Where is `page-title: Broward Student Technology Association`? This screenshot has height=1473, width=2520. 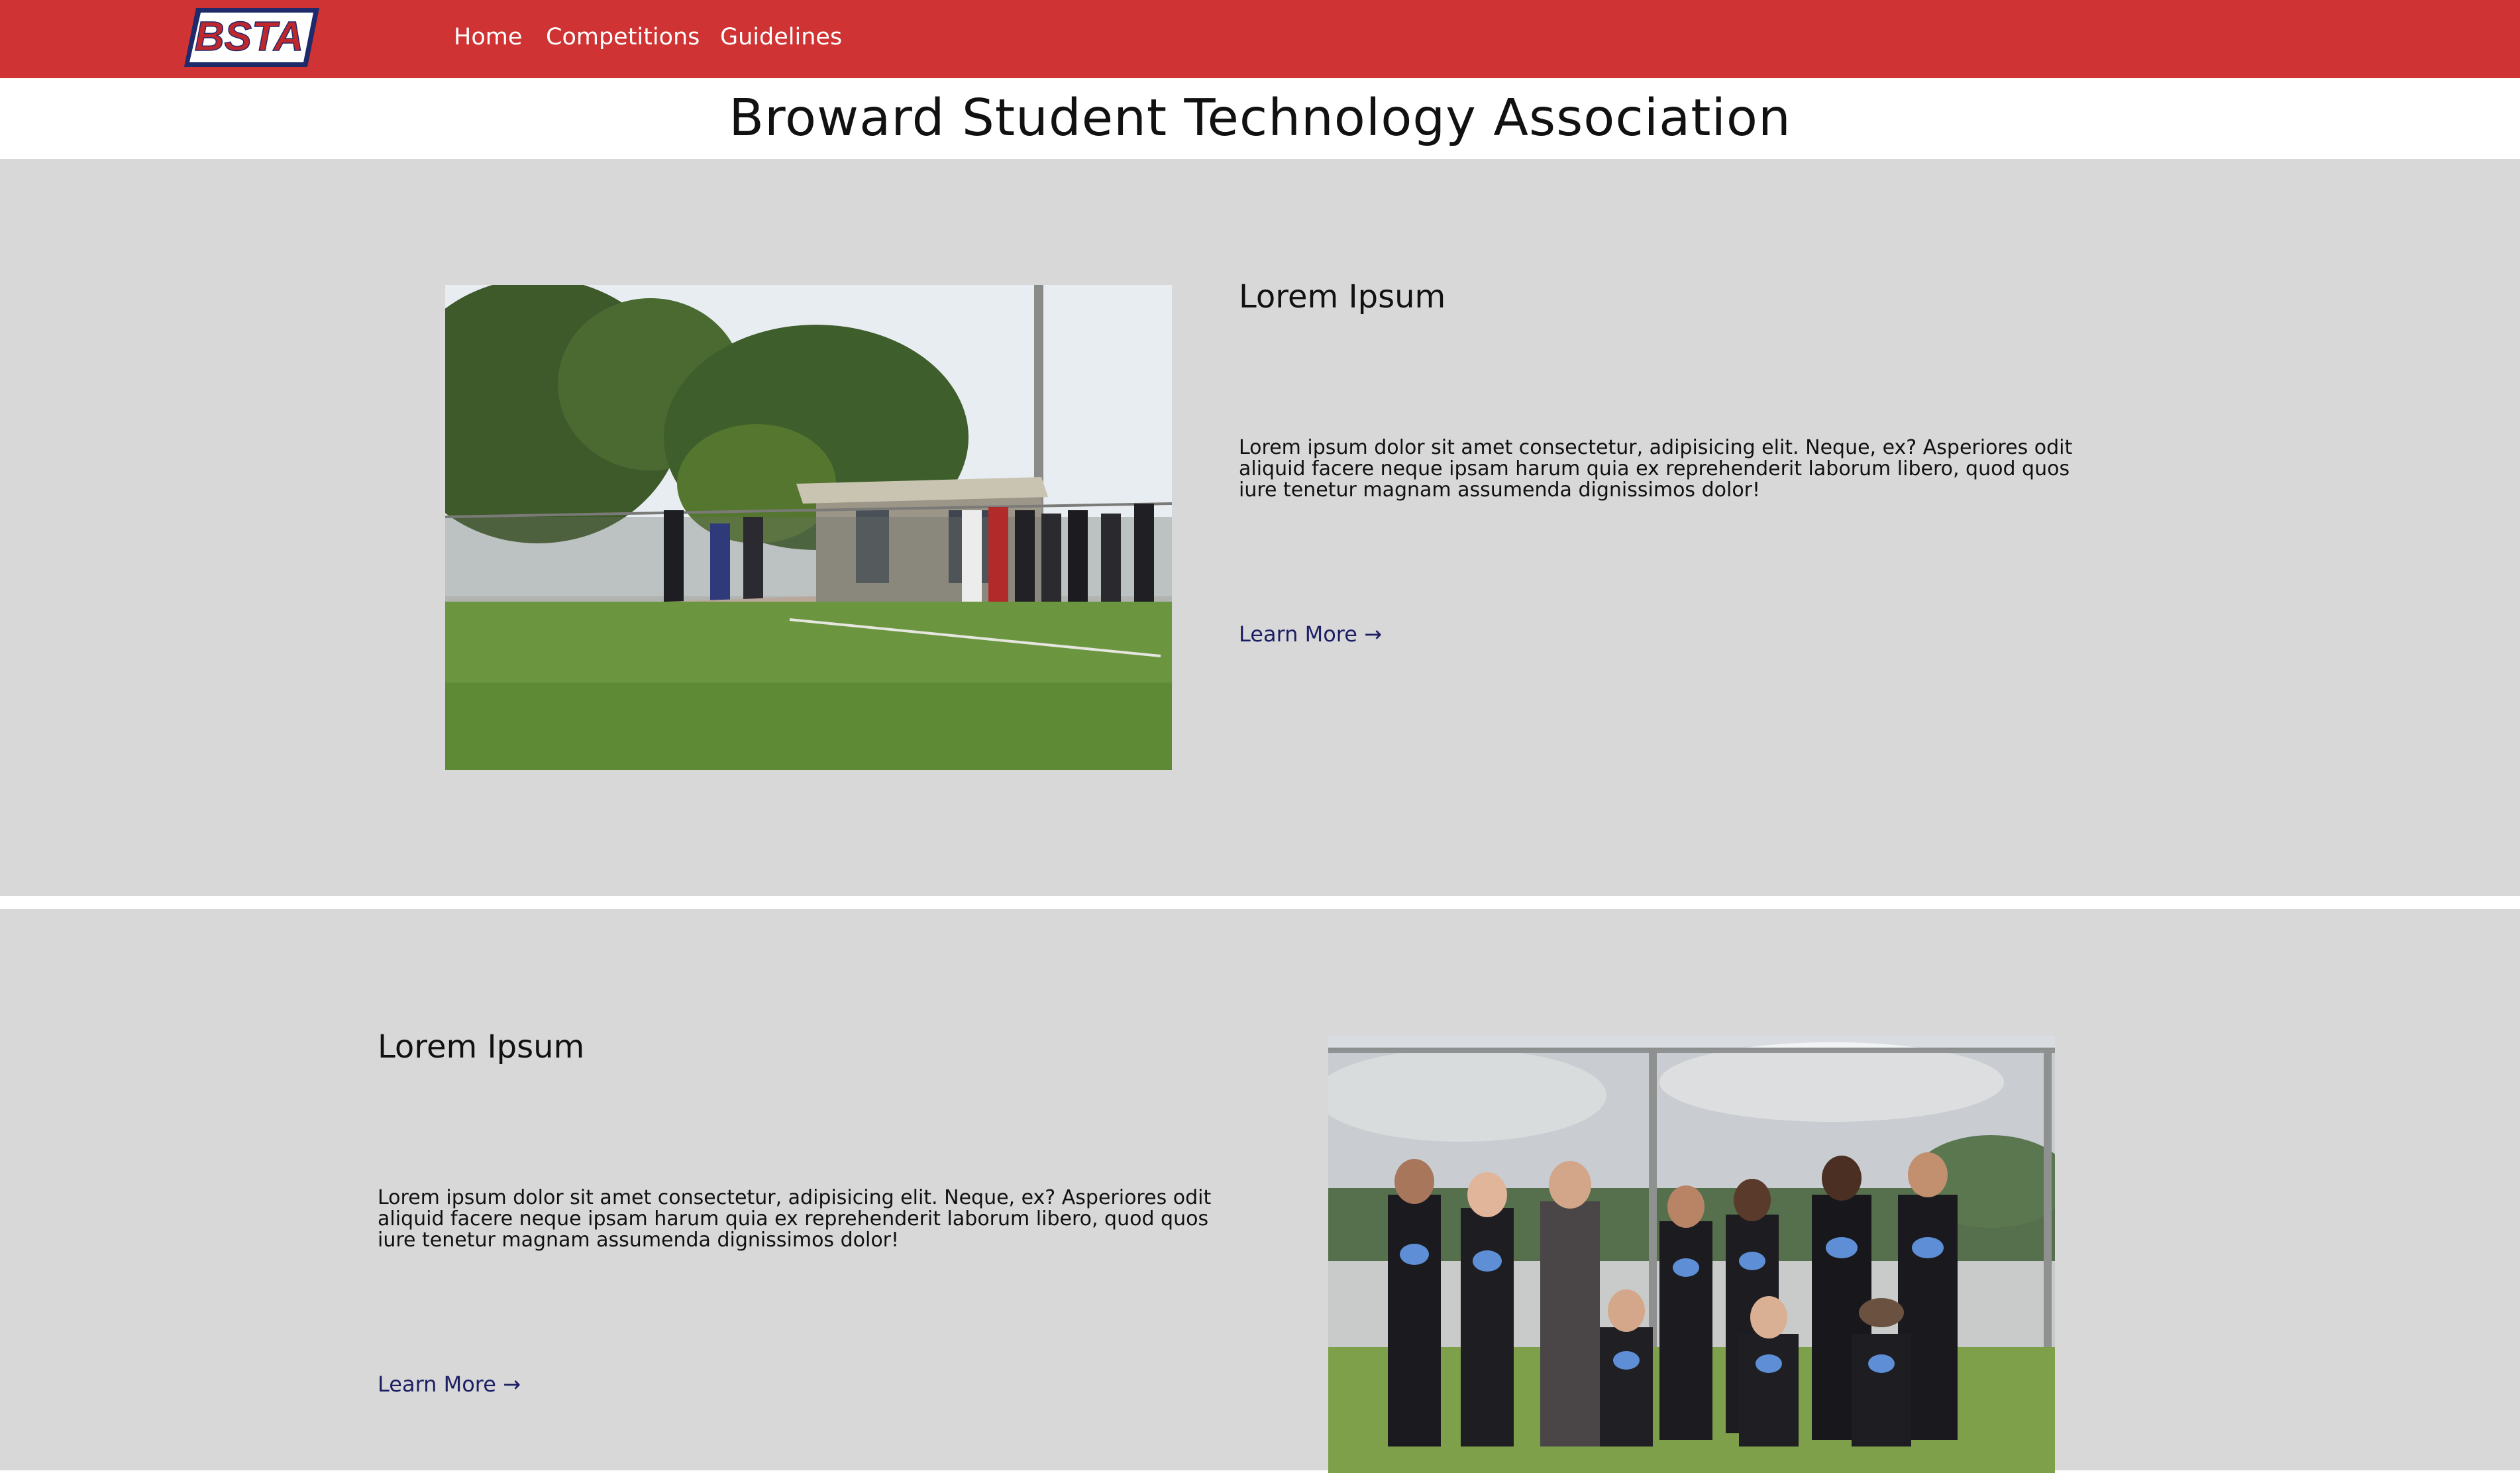 page-title: Broward Student Technology Association is located at coordinates (1260, 119).